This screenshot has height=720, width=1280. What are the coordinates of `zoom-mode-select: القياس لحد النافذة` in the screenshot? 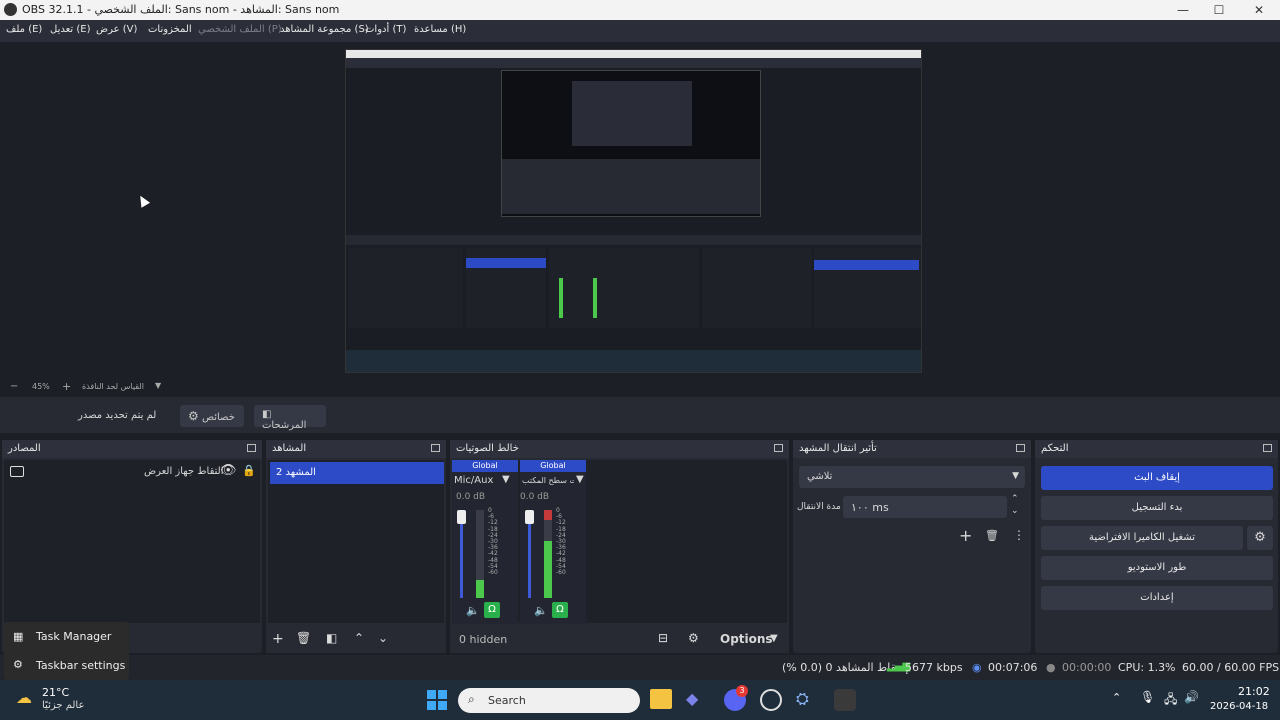 It's located at (113, 386).